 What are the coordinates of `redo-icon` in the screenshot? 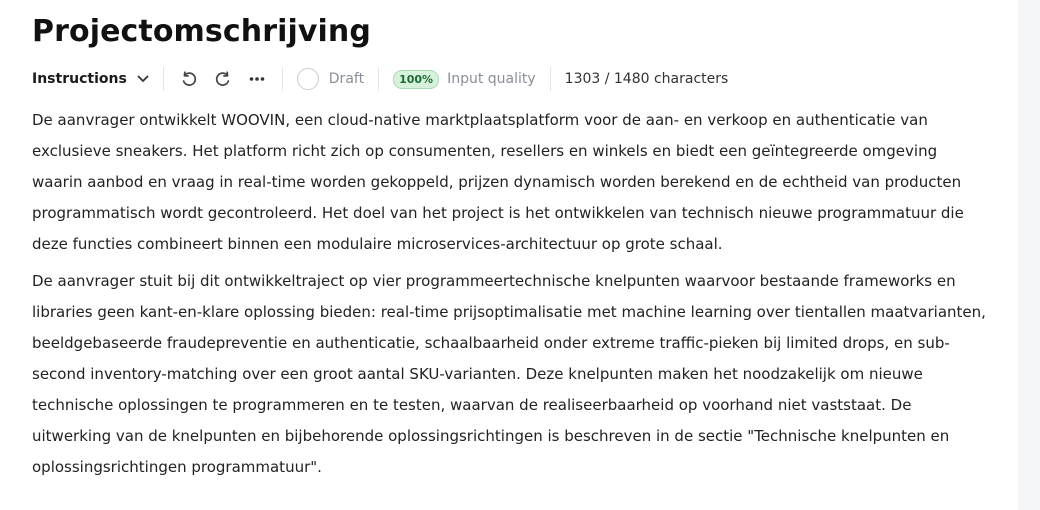 It's located at (222, 78).